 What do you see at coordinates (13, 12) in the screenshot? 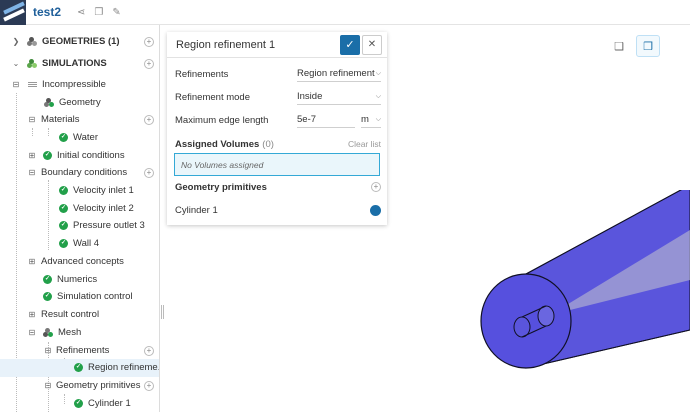
I see `app-logo` at bounding box center [13, 12].